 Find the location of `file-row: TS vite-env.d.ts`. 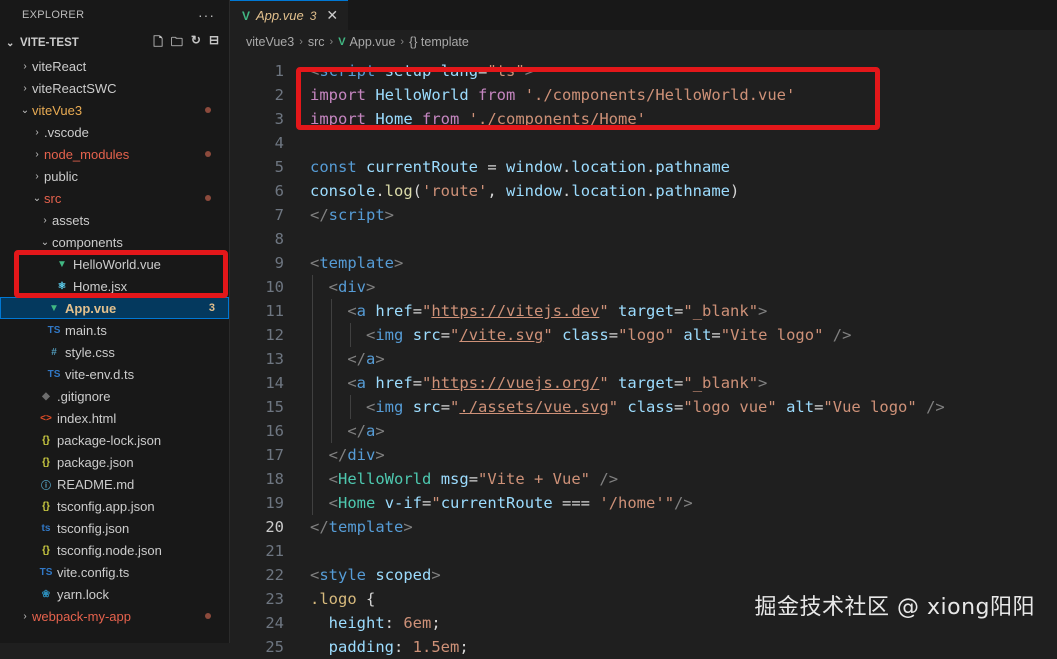

file-row: TS vite-env.d.ts is located at coordinates (114, 374).